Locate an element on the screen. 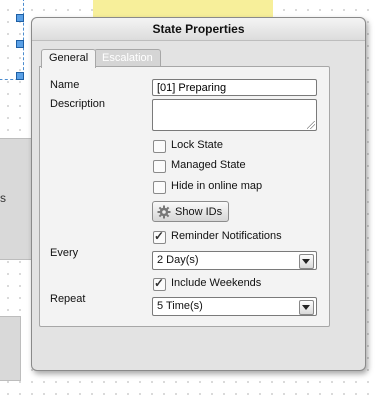 The image size is (377, 403). reminder-notifications-checkbox: ✓ is located at coordinates (159, 236).